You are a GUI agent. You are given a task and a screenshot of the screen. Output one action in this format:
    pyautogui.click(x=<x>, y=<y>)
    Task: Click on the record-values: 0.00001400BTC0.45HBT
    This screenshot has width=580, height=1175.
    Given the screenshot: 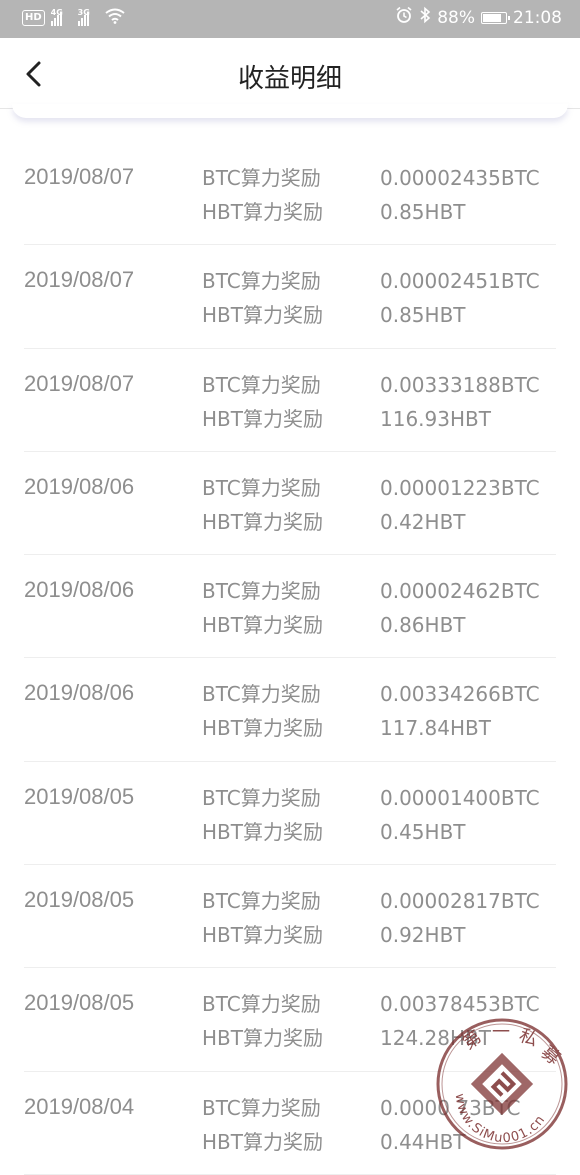 What is the action you would take?
    pyautogui.click(x=460, y=815)
    